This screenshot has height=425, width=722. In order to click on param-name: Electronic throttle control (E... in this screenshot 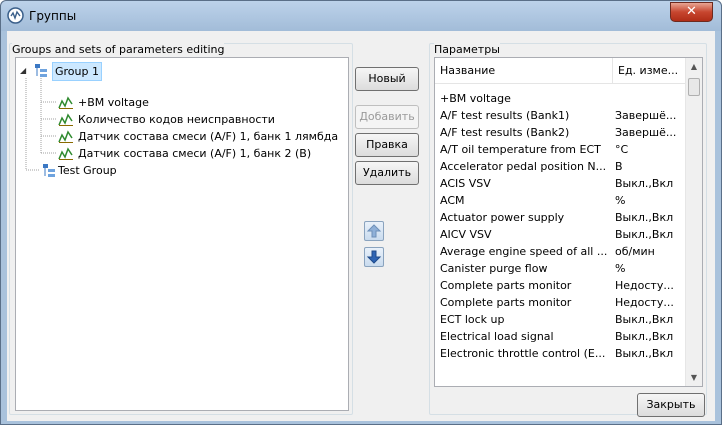, I will do `click(523, 353)`.